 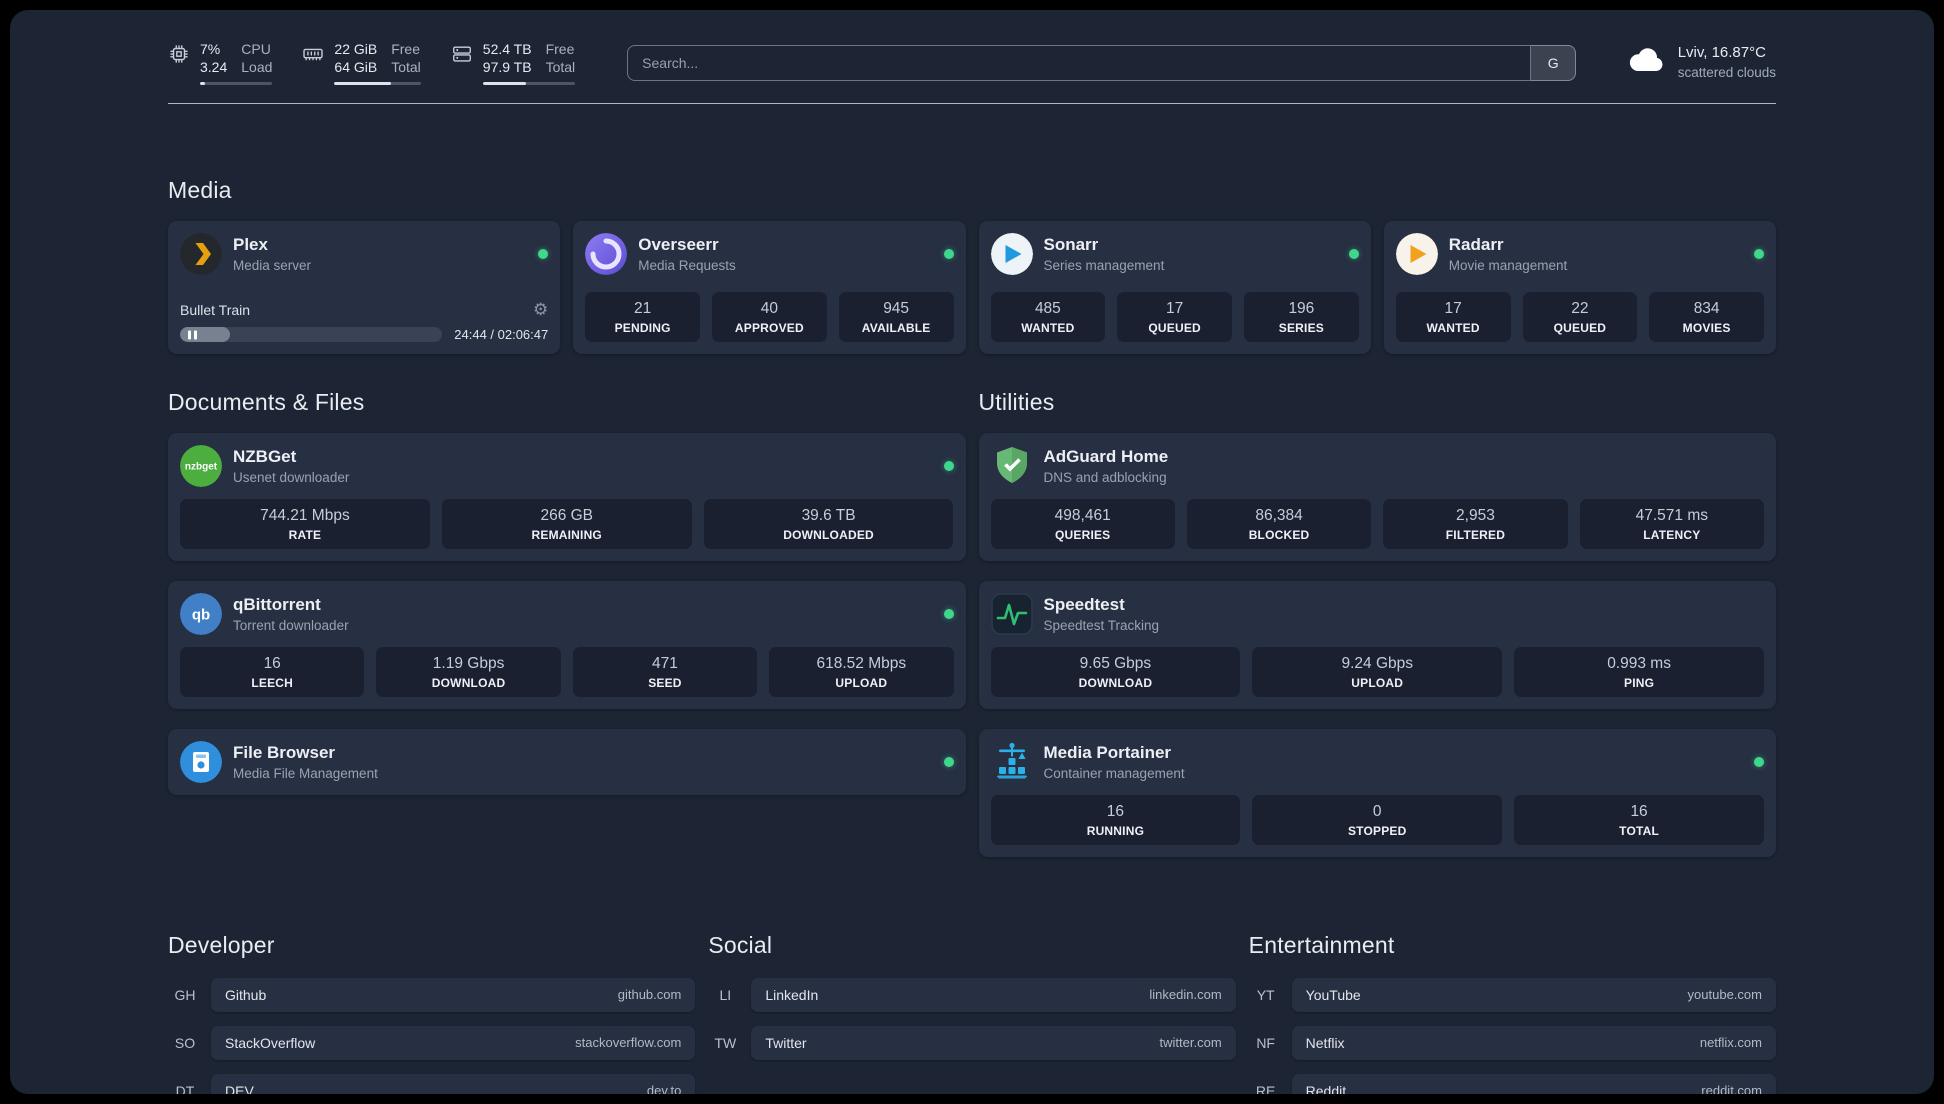 What do you see at coordinates (311, 335) in the screenshot?
I see `playback-progress-bar` at bounding box center [311, 335].